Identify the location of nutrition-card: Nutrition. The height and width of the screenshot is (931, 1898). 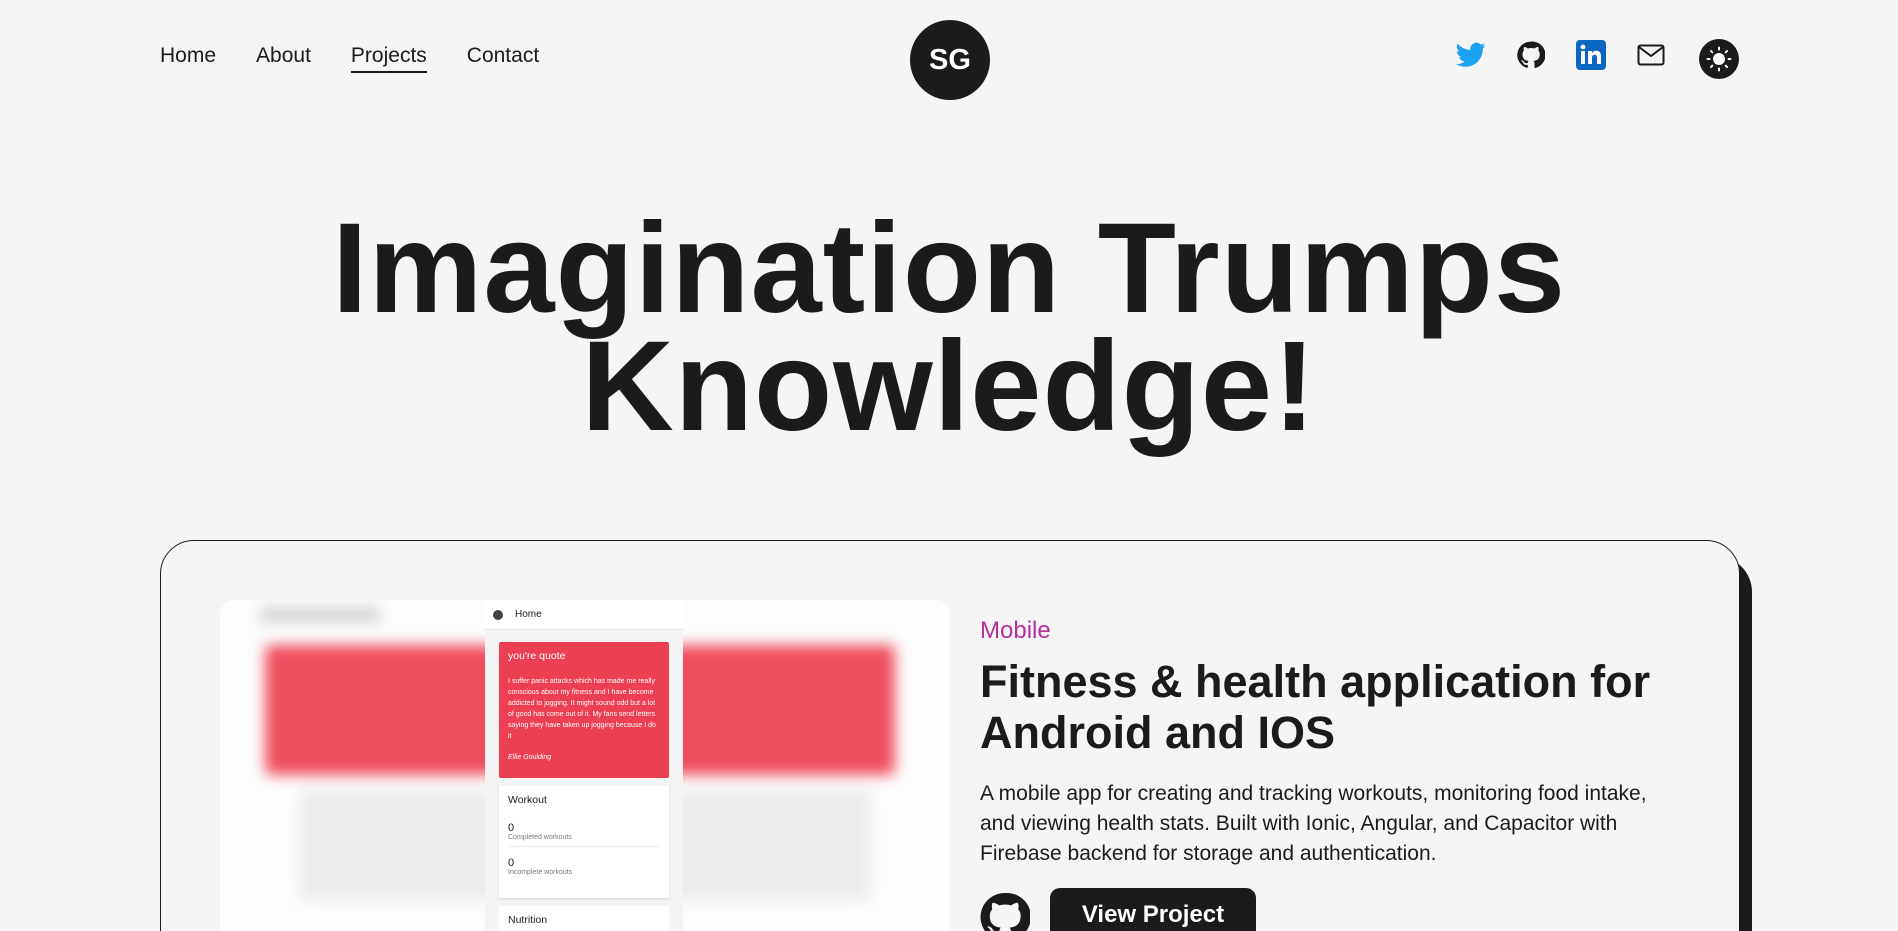
(584, 918).